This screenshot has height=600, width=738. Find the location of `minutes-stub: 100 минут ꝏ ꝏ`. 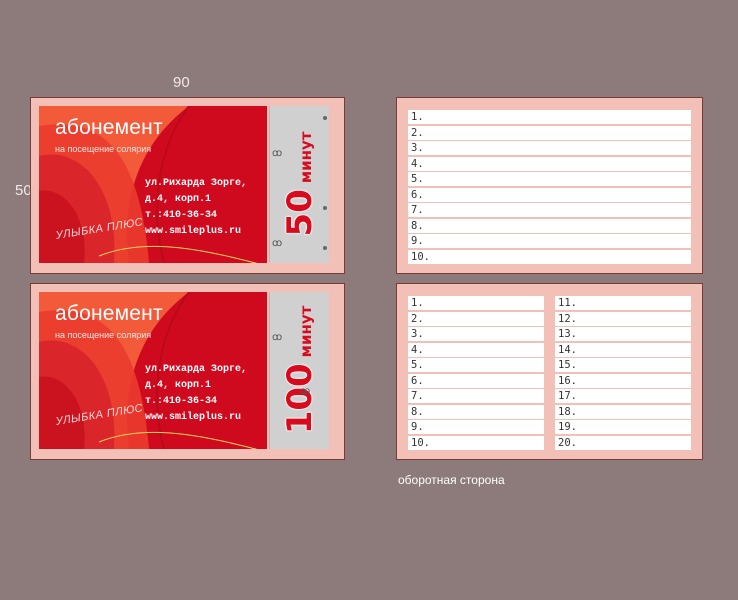

minutes-stub: 100 минут ꝏ ꝏ is located at coordinates (299, 370).